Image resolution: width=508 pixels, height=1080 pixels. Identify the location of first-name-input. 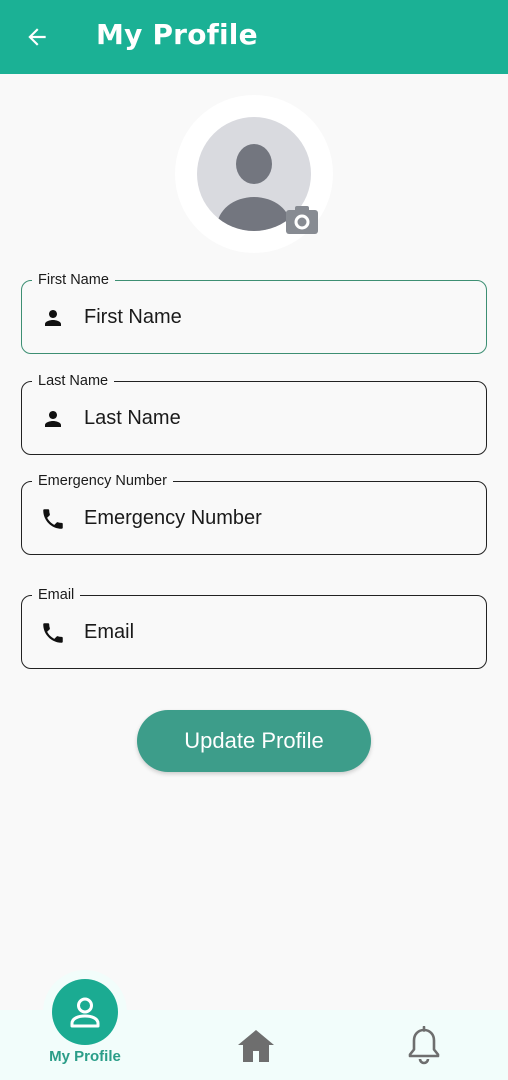
(274, 317).